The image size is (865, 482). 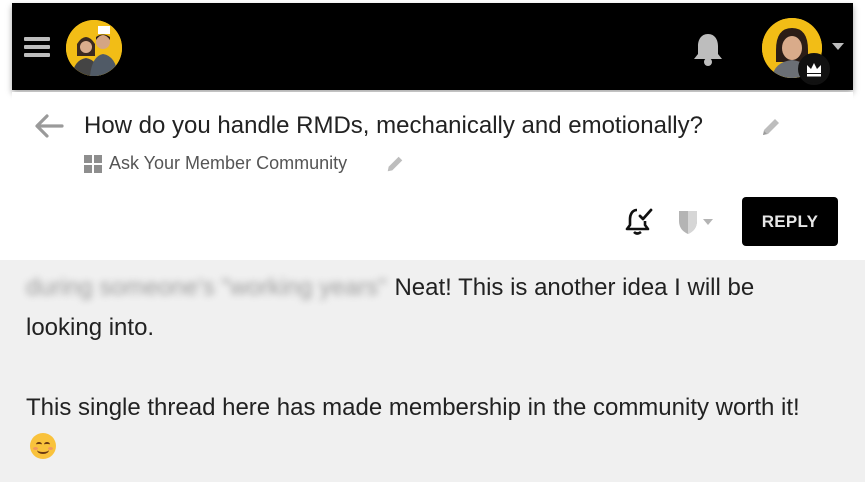 I want to click on smiling-face-icon, so click(x=43, y=446).